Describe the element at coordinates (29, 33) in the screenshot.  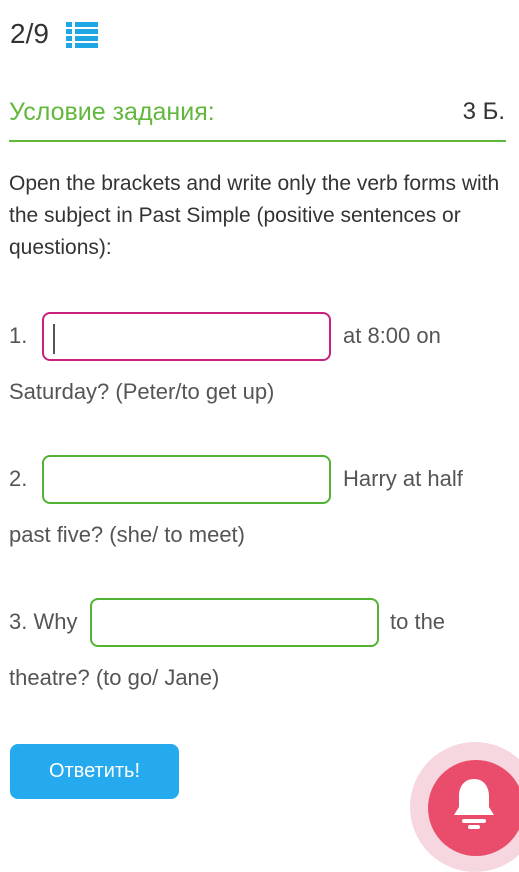
I see `progress-counter: 2/9` at that location.